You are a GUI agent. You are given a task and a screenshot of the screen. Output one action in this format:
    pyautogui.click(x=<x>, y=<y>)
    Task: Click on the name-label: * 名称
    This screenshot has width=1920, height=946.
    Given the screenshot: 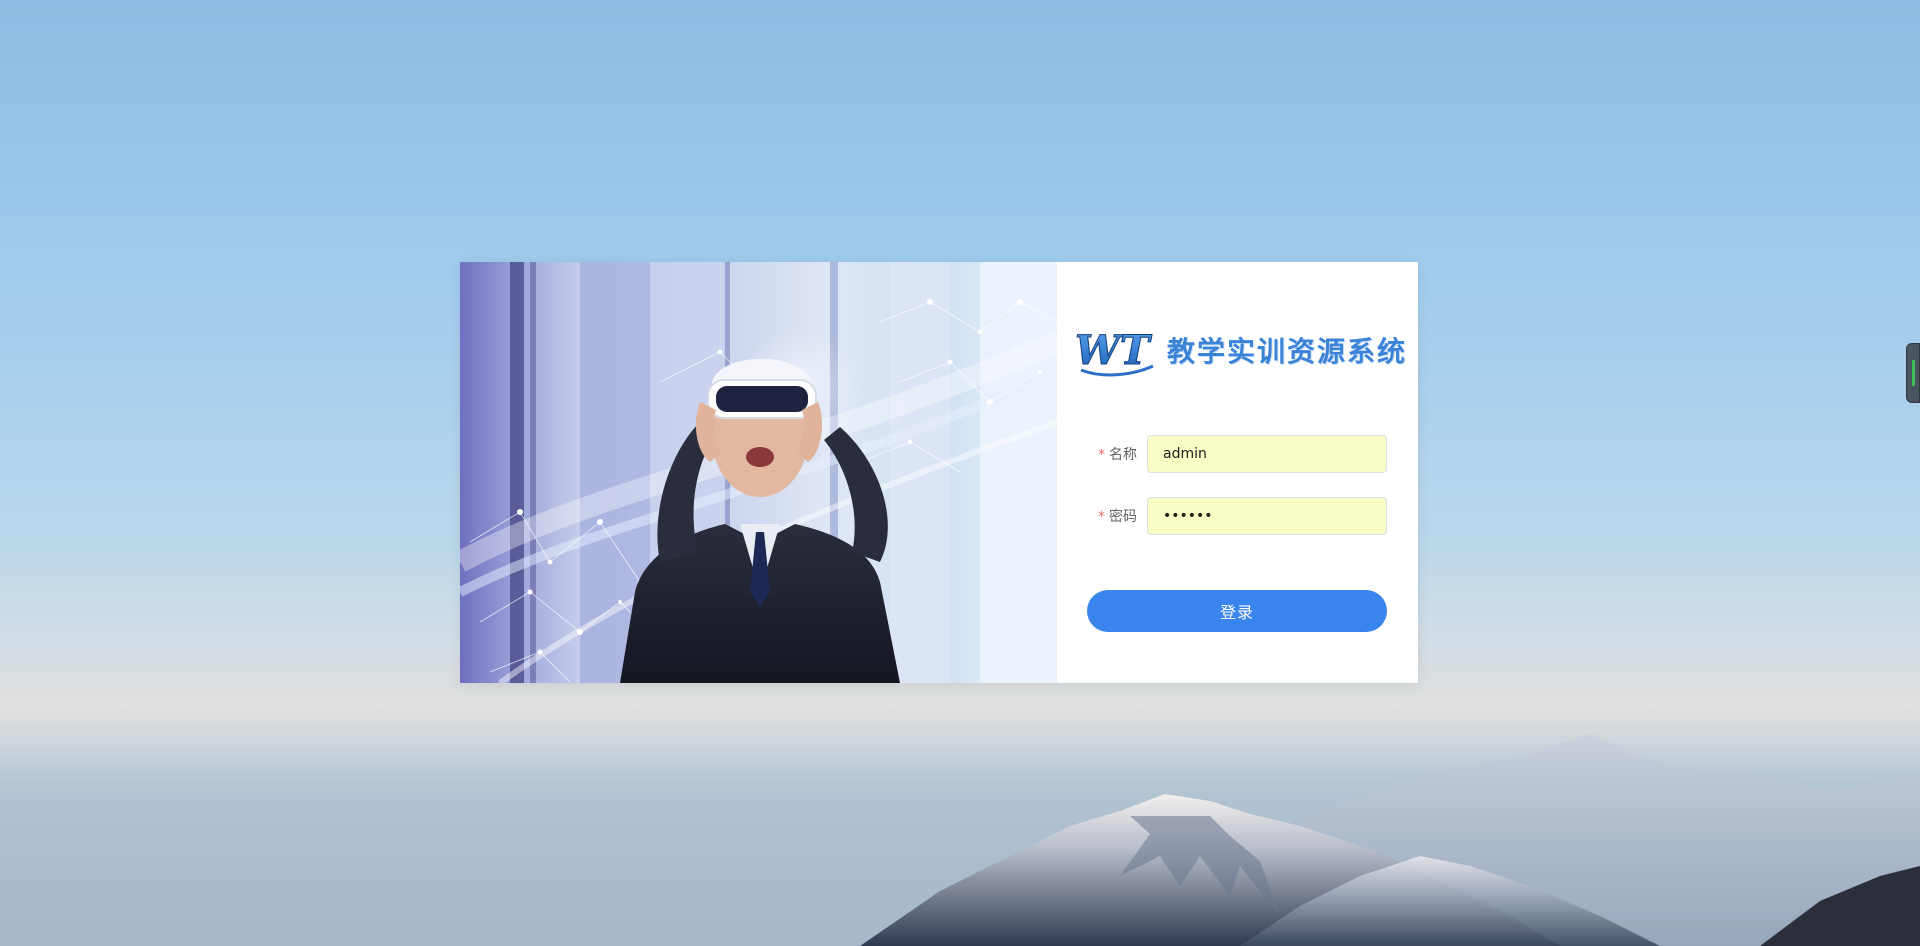 What is the action you would take?
    pyautogui.click(x=1117, y=455)
    